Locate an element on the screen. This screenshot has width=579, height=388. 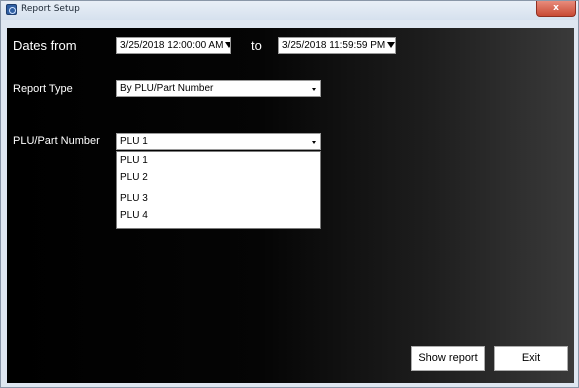
close-button: x is located at coordinates (556, 9).